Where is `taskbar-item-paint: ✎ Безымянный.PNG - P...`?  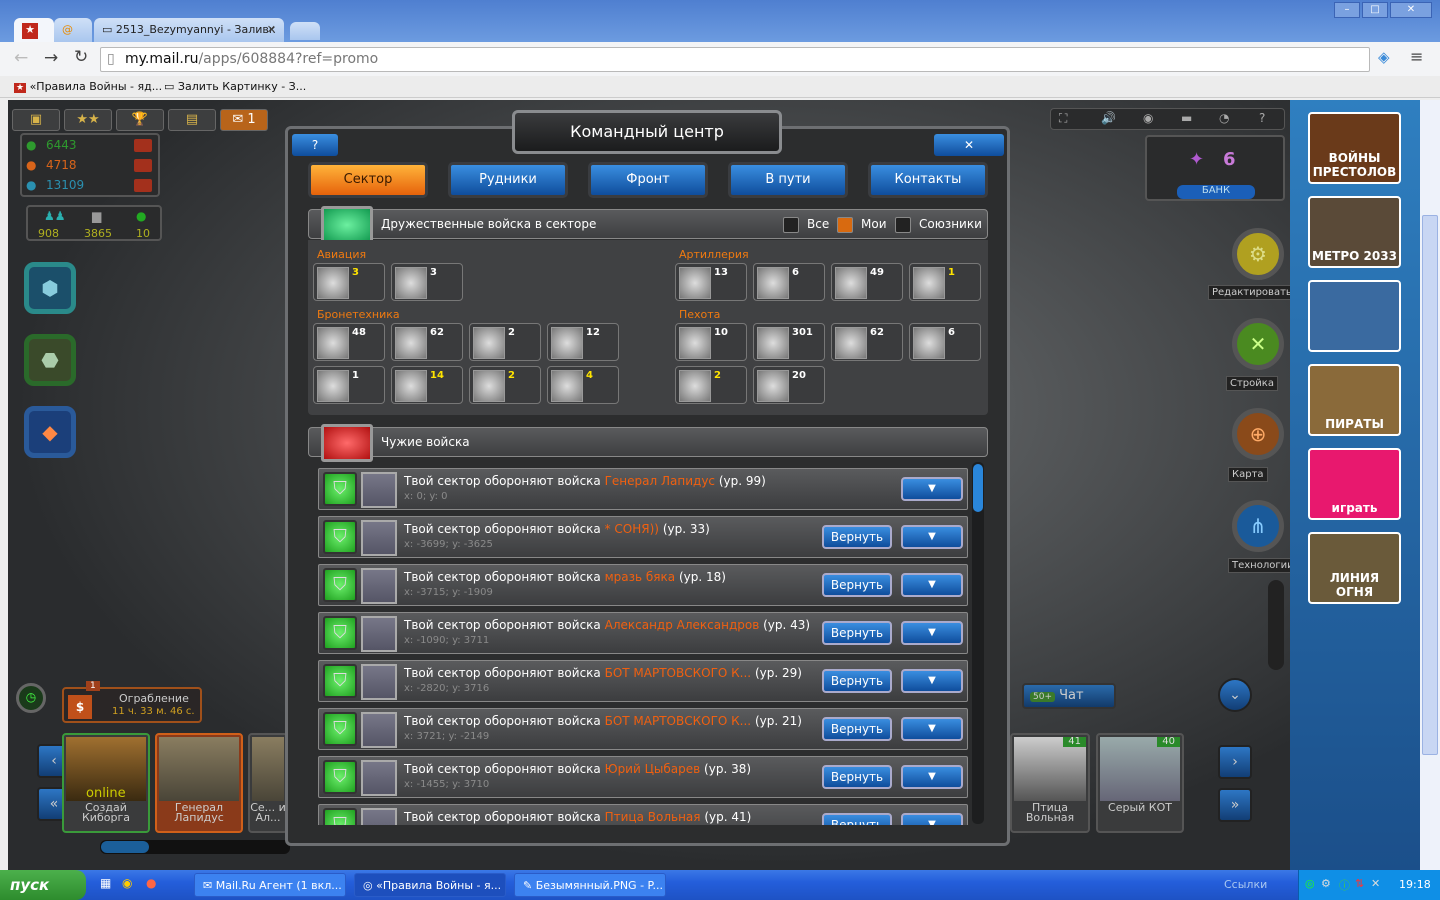 taskbar-item-paint: ✎ Безымянный.PNG - P... is located at coordinates (590, 885).